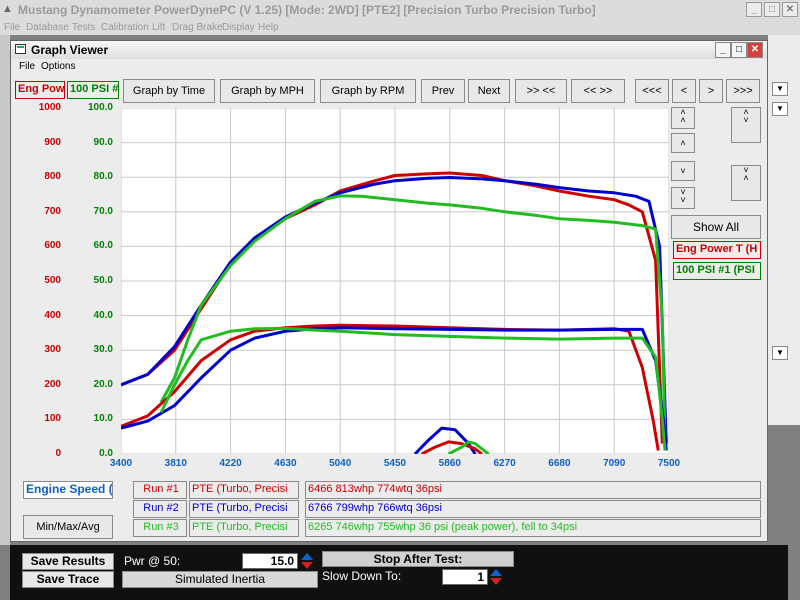  Describe the element at coordinates (716, 227) in the screenshot. I see `show-all-button: Show All` at that location.